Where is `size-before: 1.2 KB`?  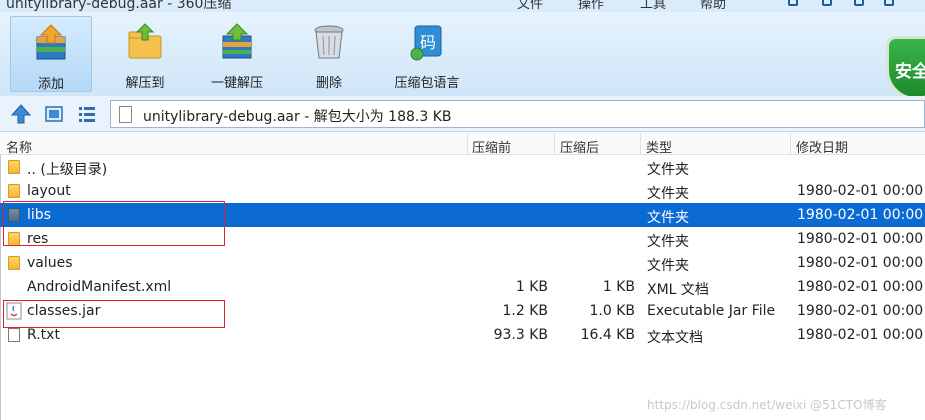
size-before: 1.2 KB is located at coordinates (525, 311).